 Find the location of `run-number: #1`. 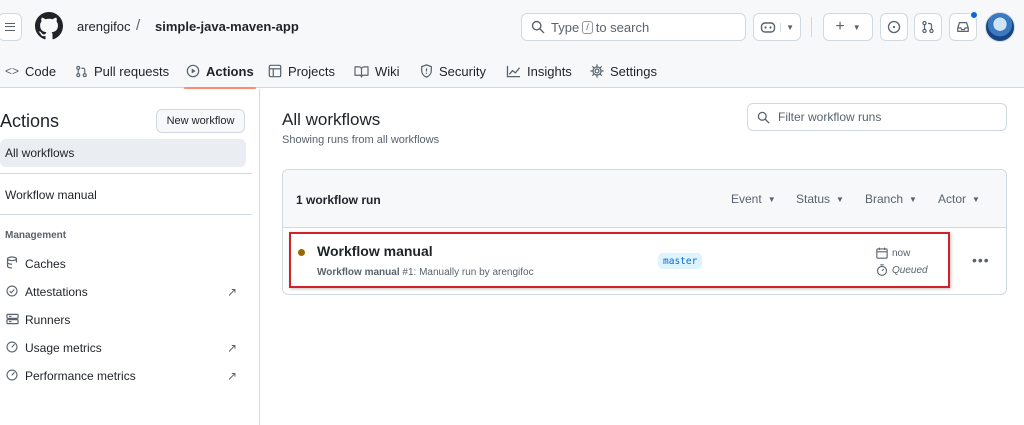

run-number: #1 is located at coordinates (408, 272).